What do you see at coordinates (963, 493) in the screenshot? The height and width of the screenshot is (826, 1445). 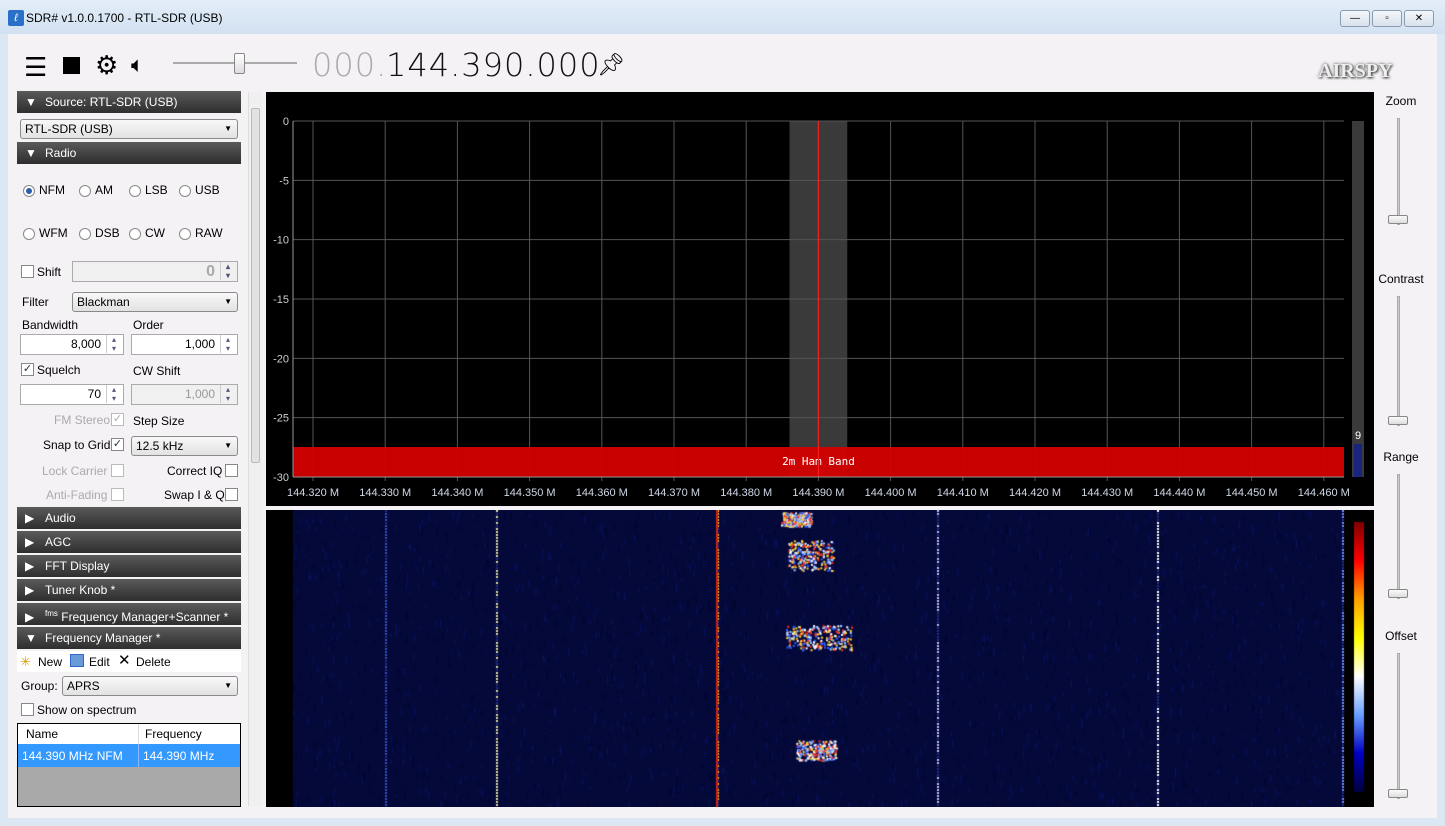 I see `x-tick-label: 144.410 M` at bounding box center [963, 493].